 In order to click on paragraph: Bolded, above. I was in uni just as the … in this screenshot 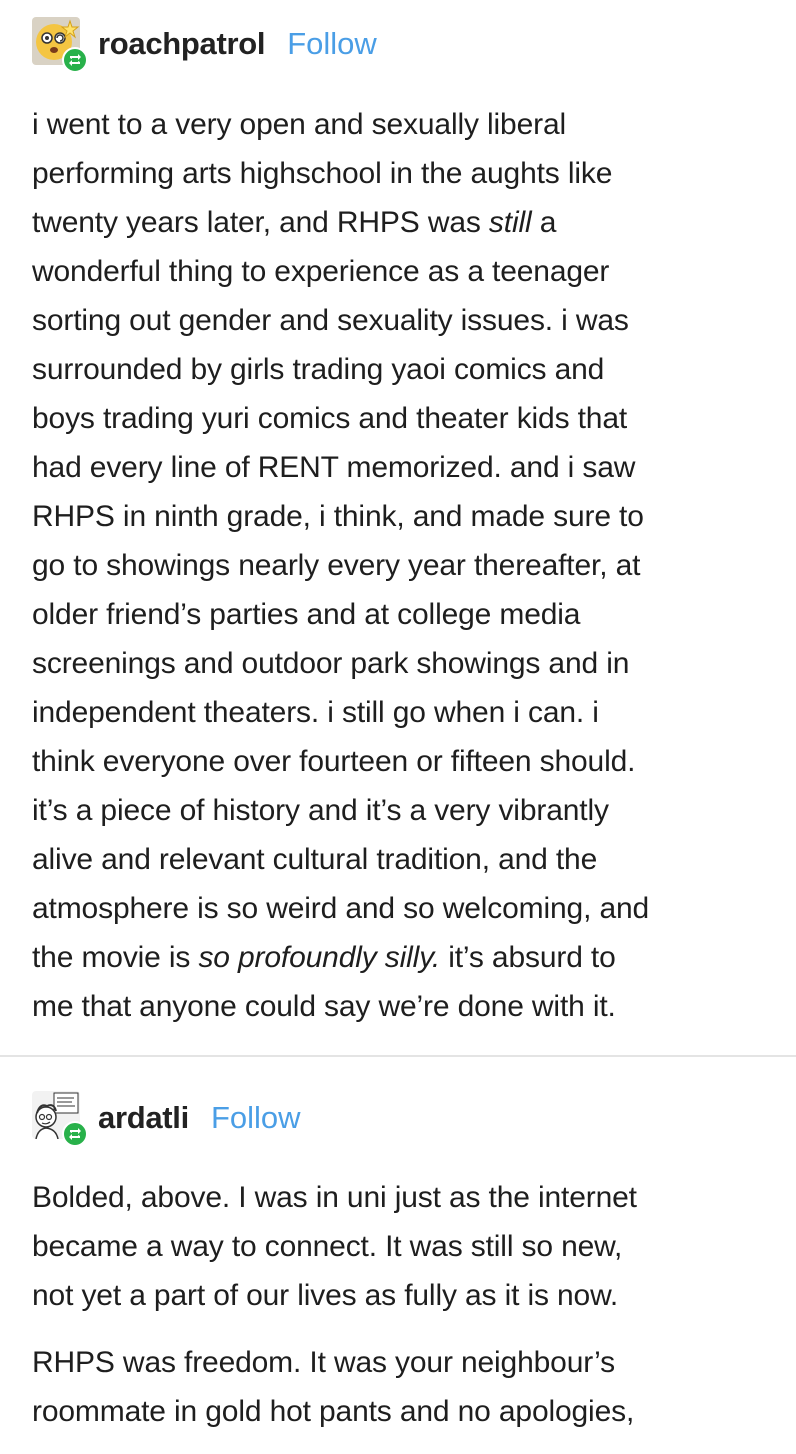, I will do `click(402, 1246)`.